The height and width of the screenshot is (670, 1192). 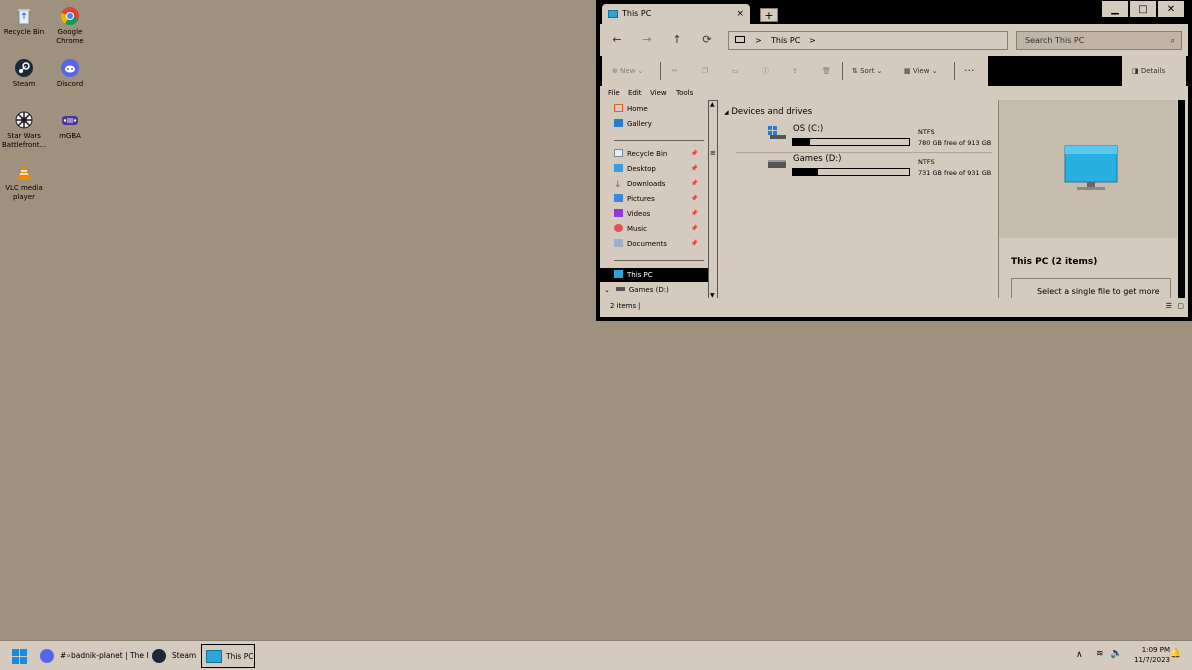 What do you see at coordinates (70, 68) in the screenshot?
I see `discord-icon` at bounding box center [70, 68].